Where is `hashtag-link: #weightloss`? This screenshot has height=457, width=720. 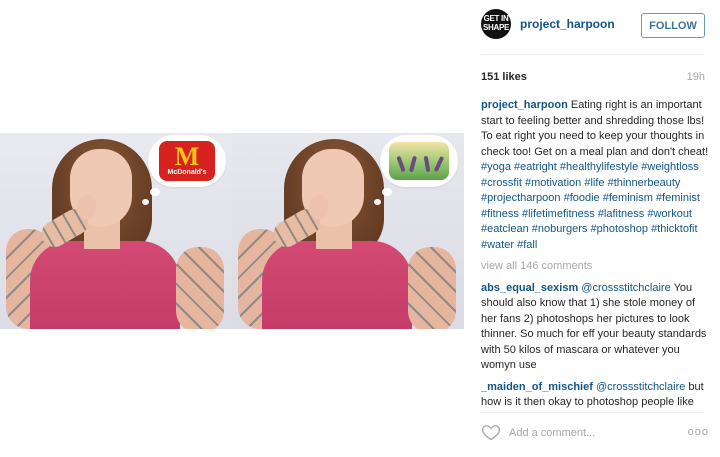 hashtag-link: #weightloss is located at coordinates (669, 167).